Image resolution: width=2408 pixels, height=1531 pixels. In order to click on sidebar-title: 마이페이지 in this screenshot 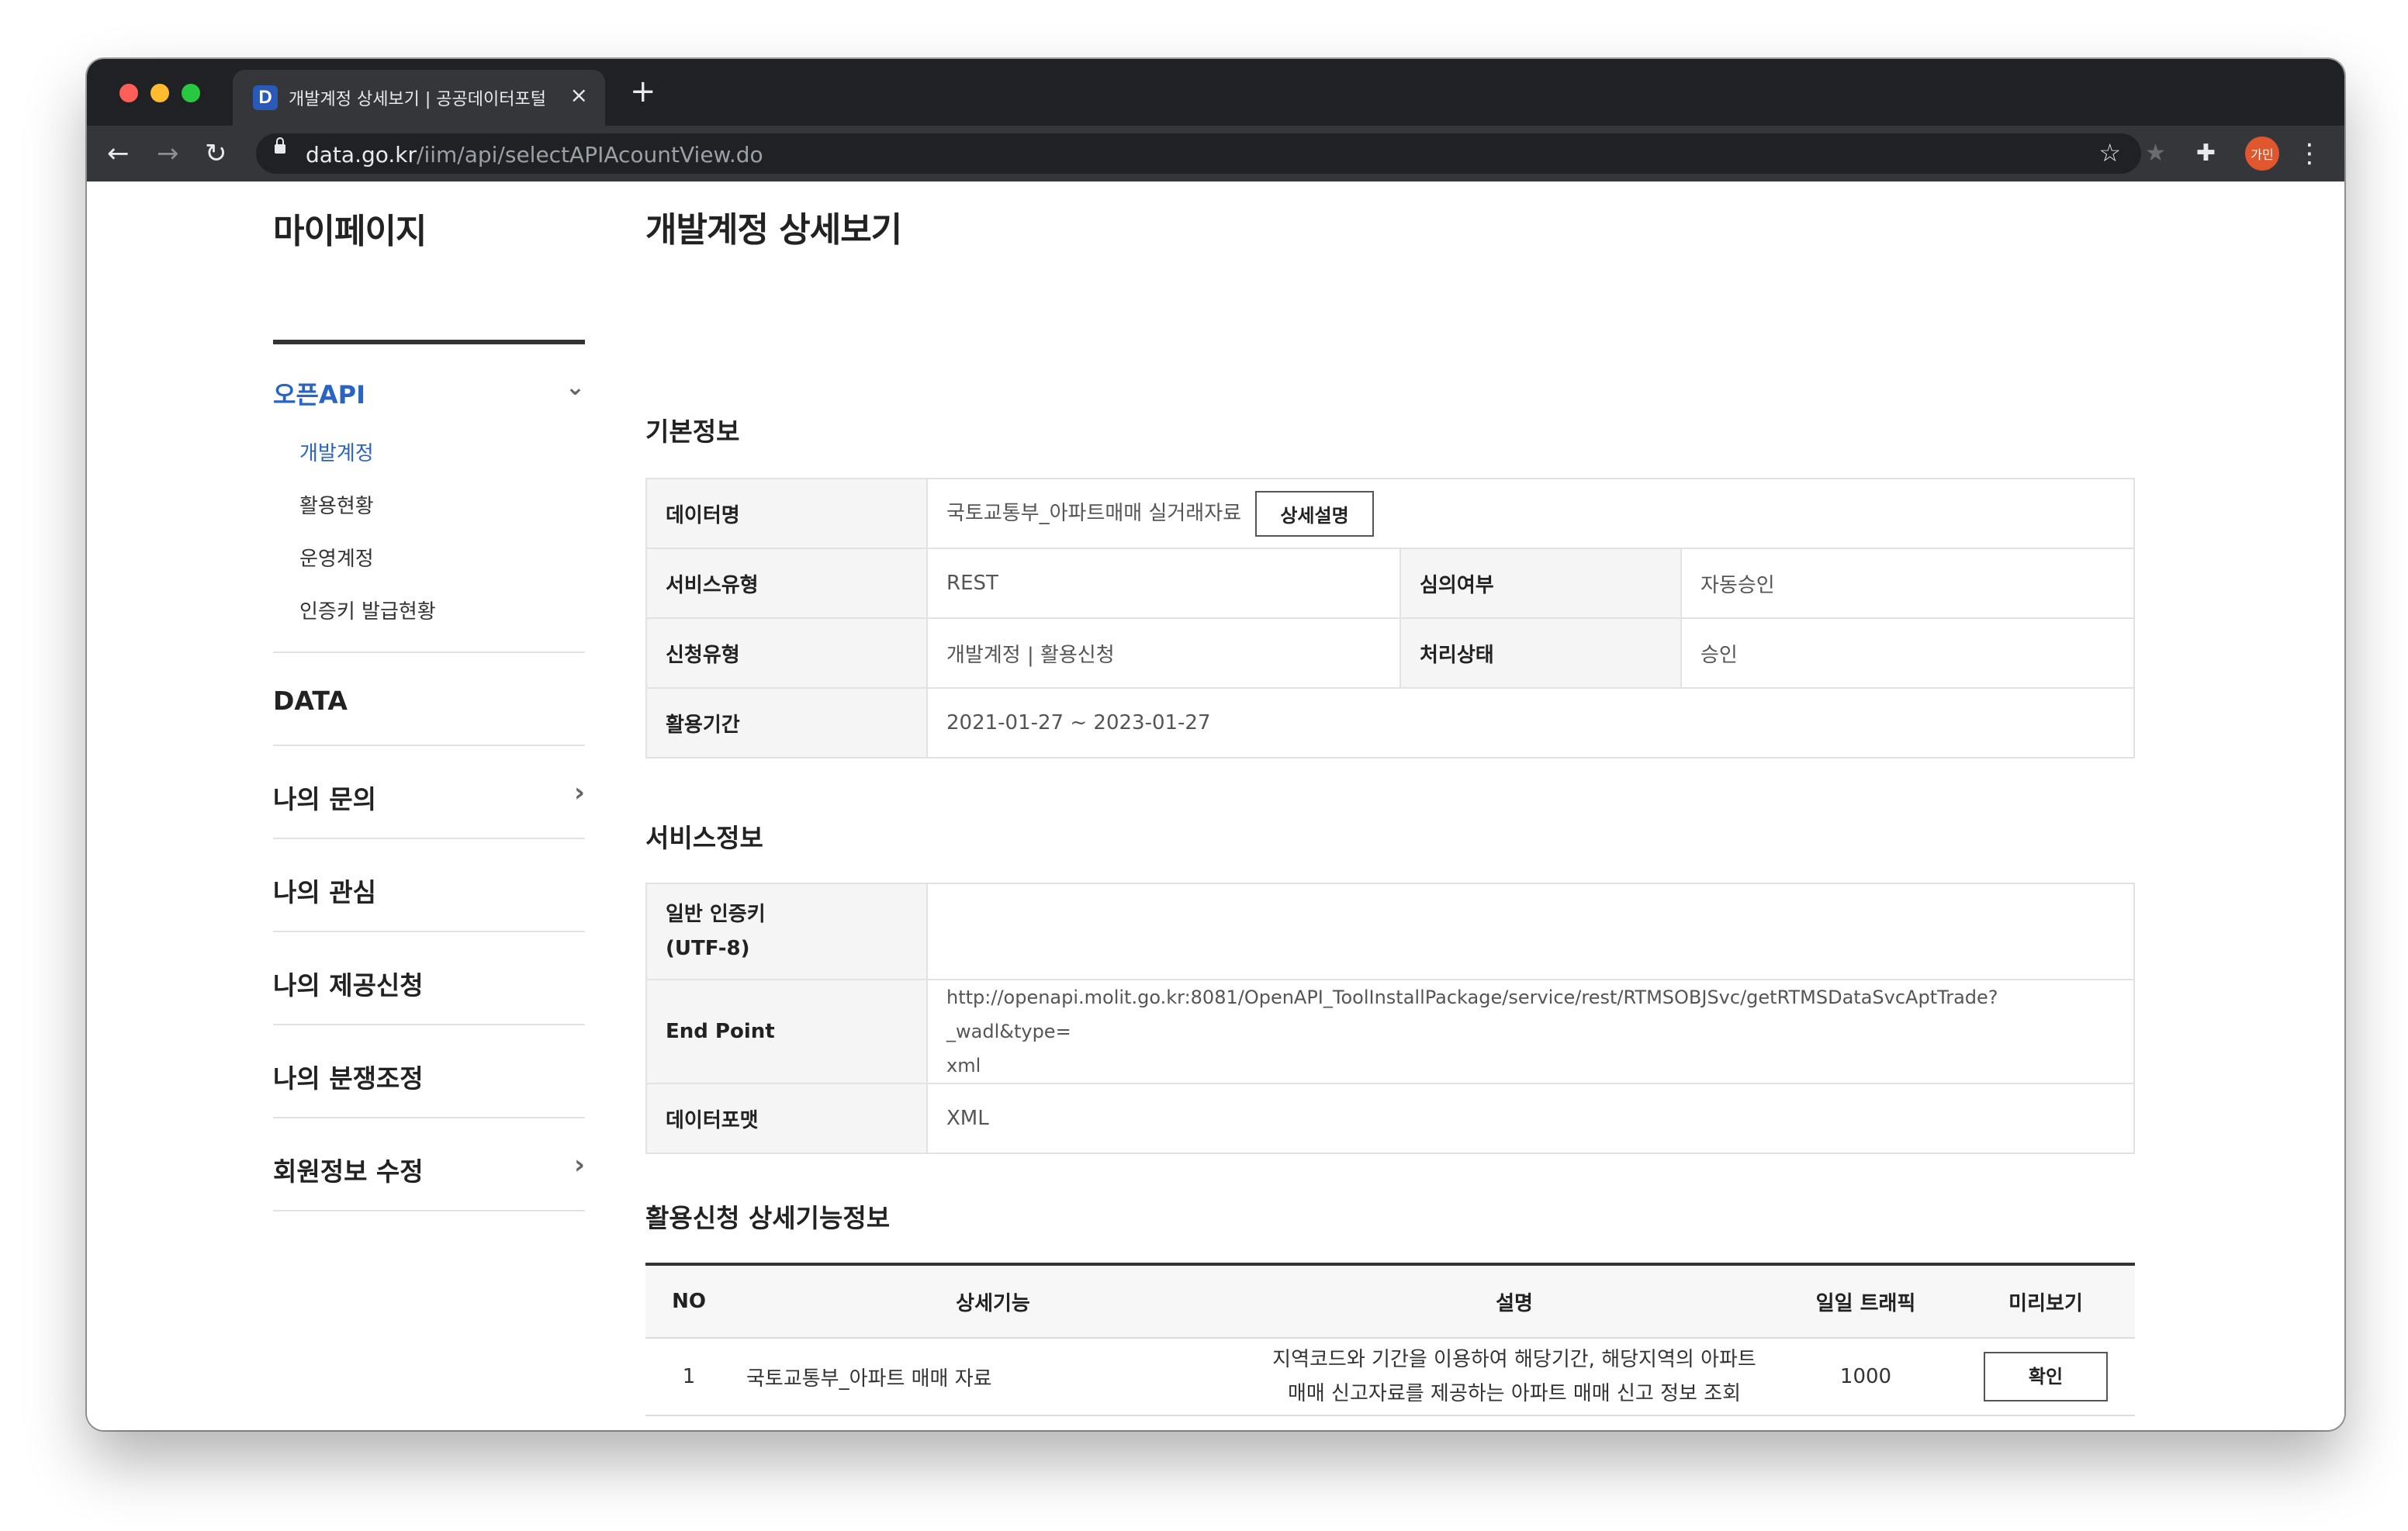, I will do `click(350, 231)`.